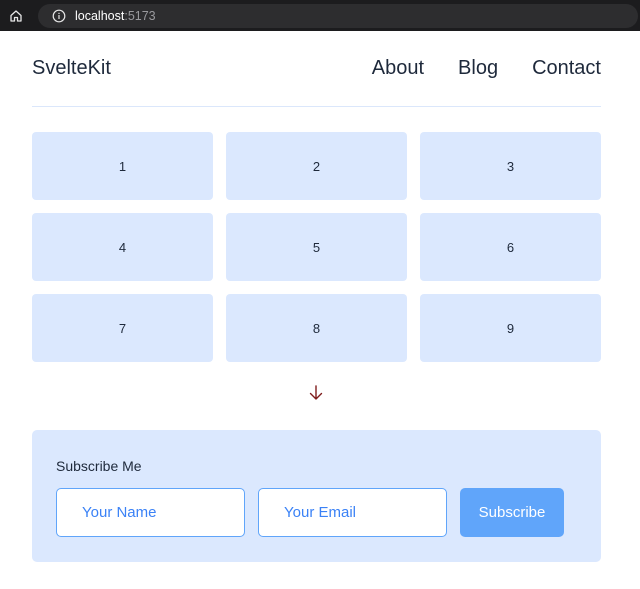  Describe the element at coordinates (122, 166) in the screenshot. I see `grid-card: 1` at that location.